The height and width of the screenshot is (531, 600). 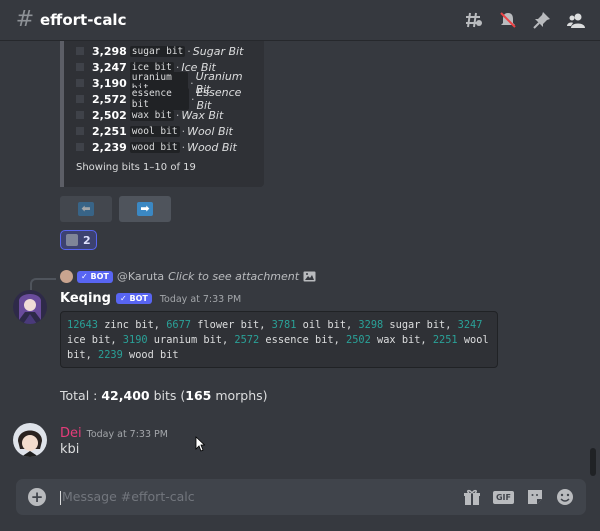 I want to click on attach-plus-icon: +, so click(x=37, y=497).